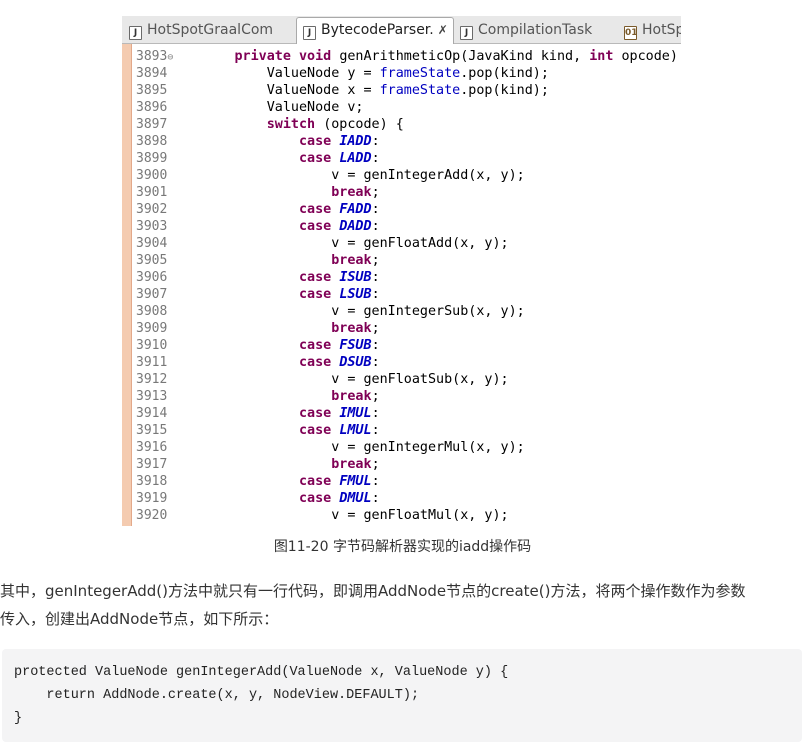 The height and width of the screenshot is (749, 805). What do you see at coordinates (408, 294) in the screenshot?
I see `code-line: 3907 case LSUB:` at bounding box center [408, 294].